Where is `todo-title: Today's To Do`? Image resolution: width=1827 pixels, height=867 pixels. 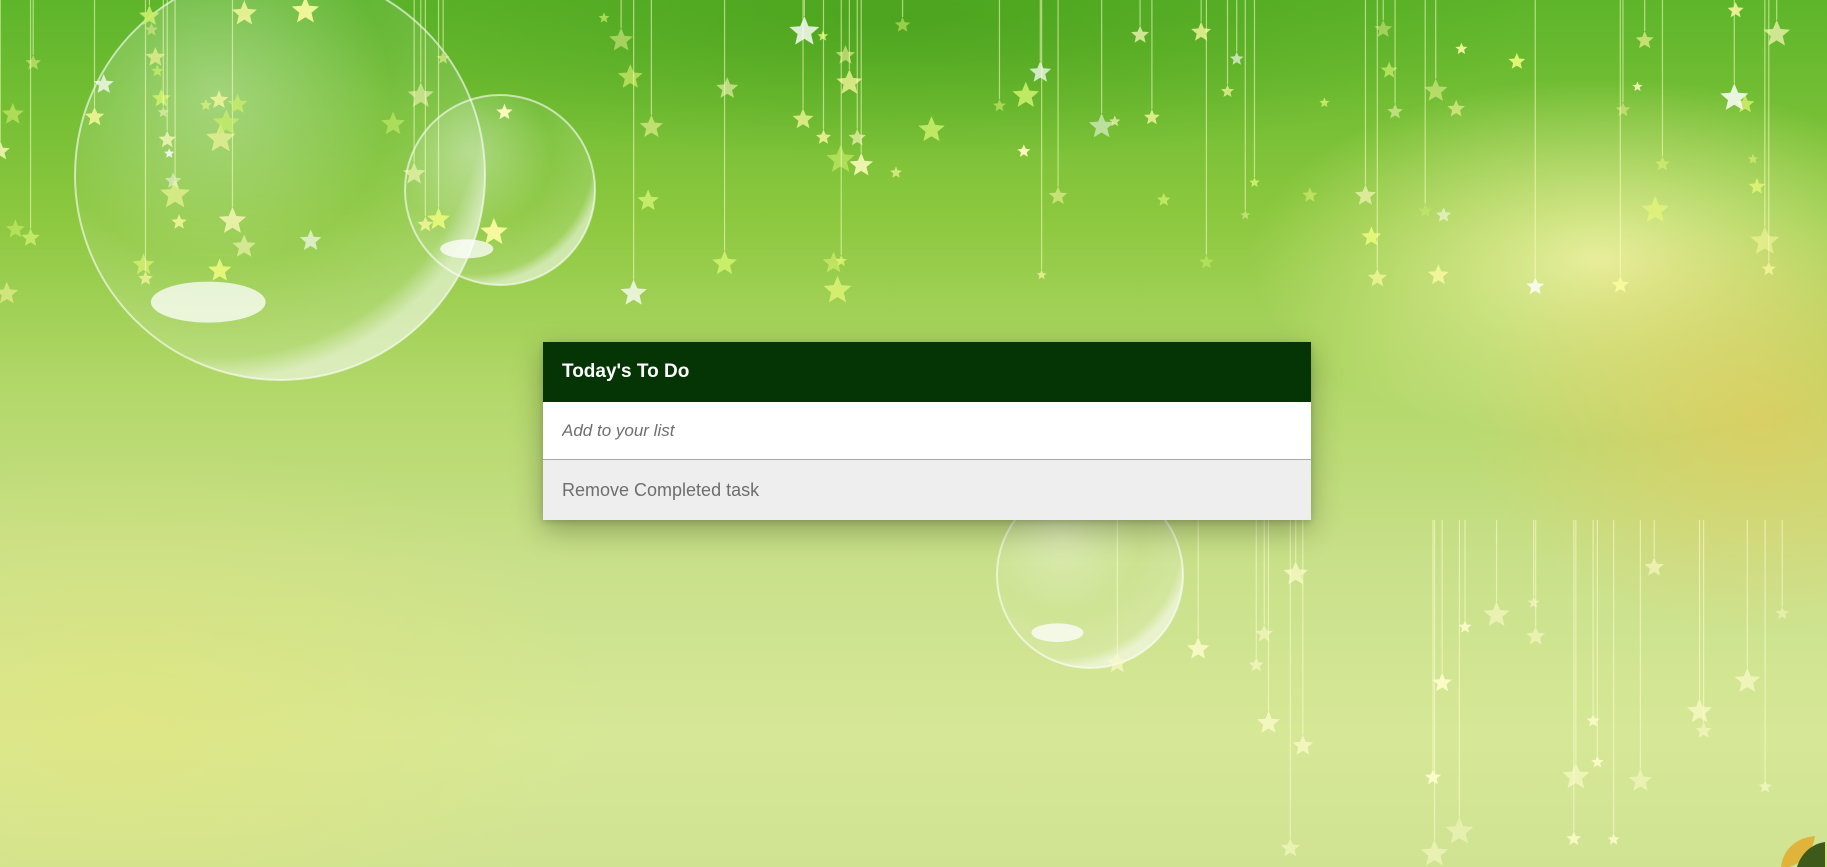 todo-title: Today's To Do is located at coordinates (927, 372).